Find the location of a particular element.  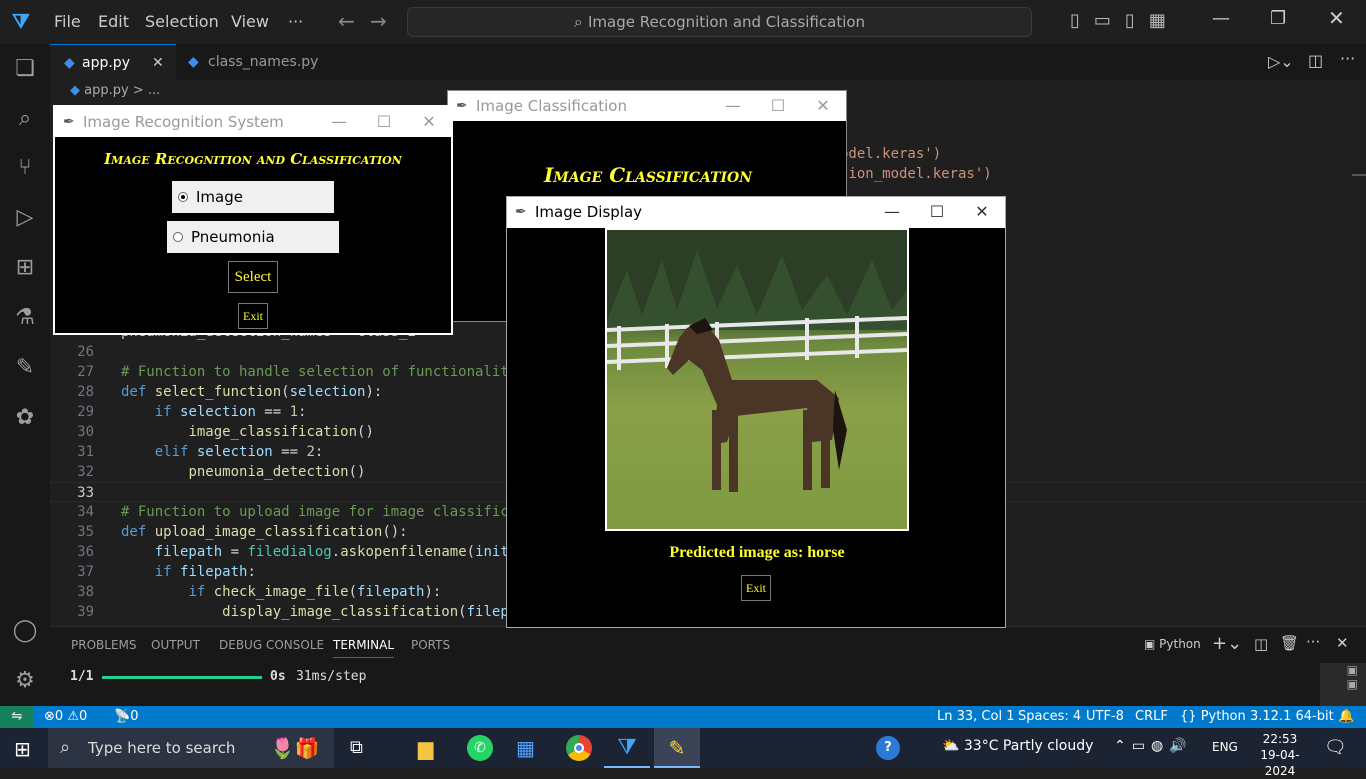

code-text: def upload_image_classification(): is located at coordinates (264, 532).